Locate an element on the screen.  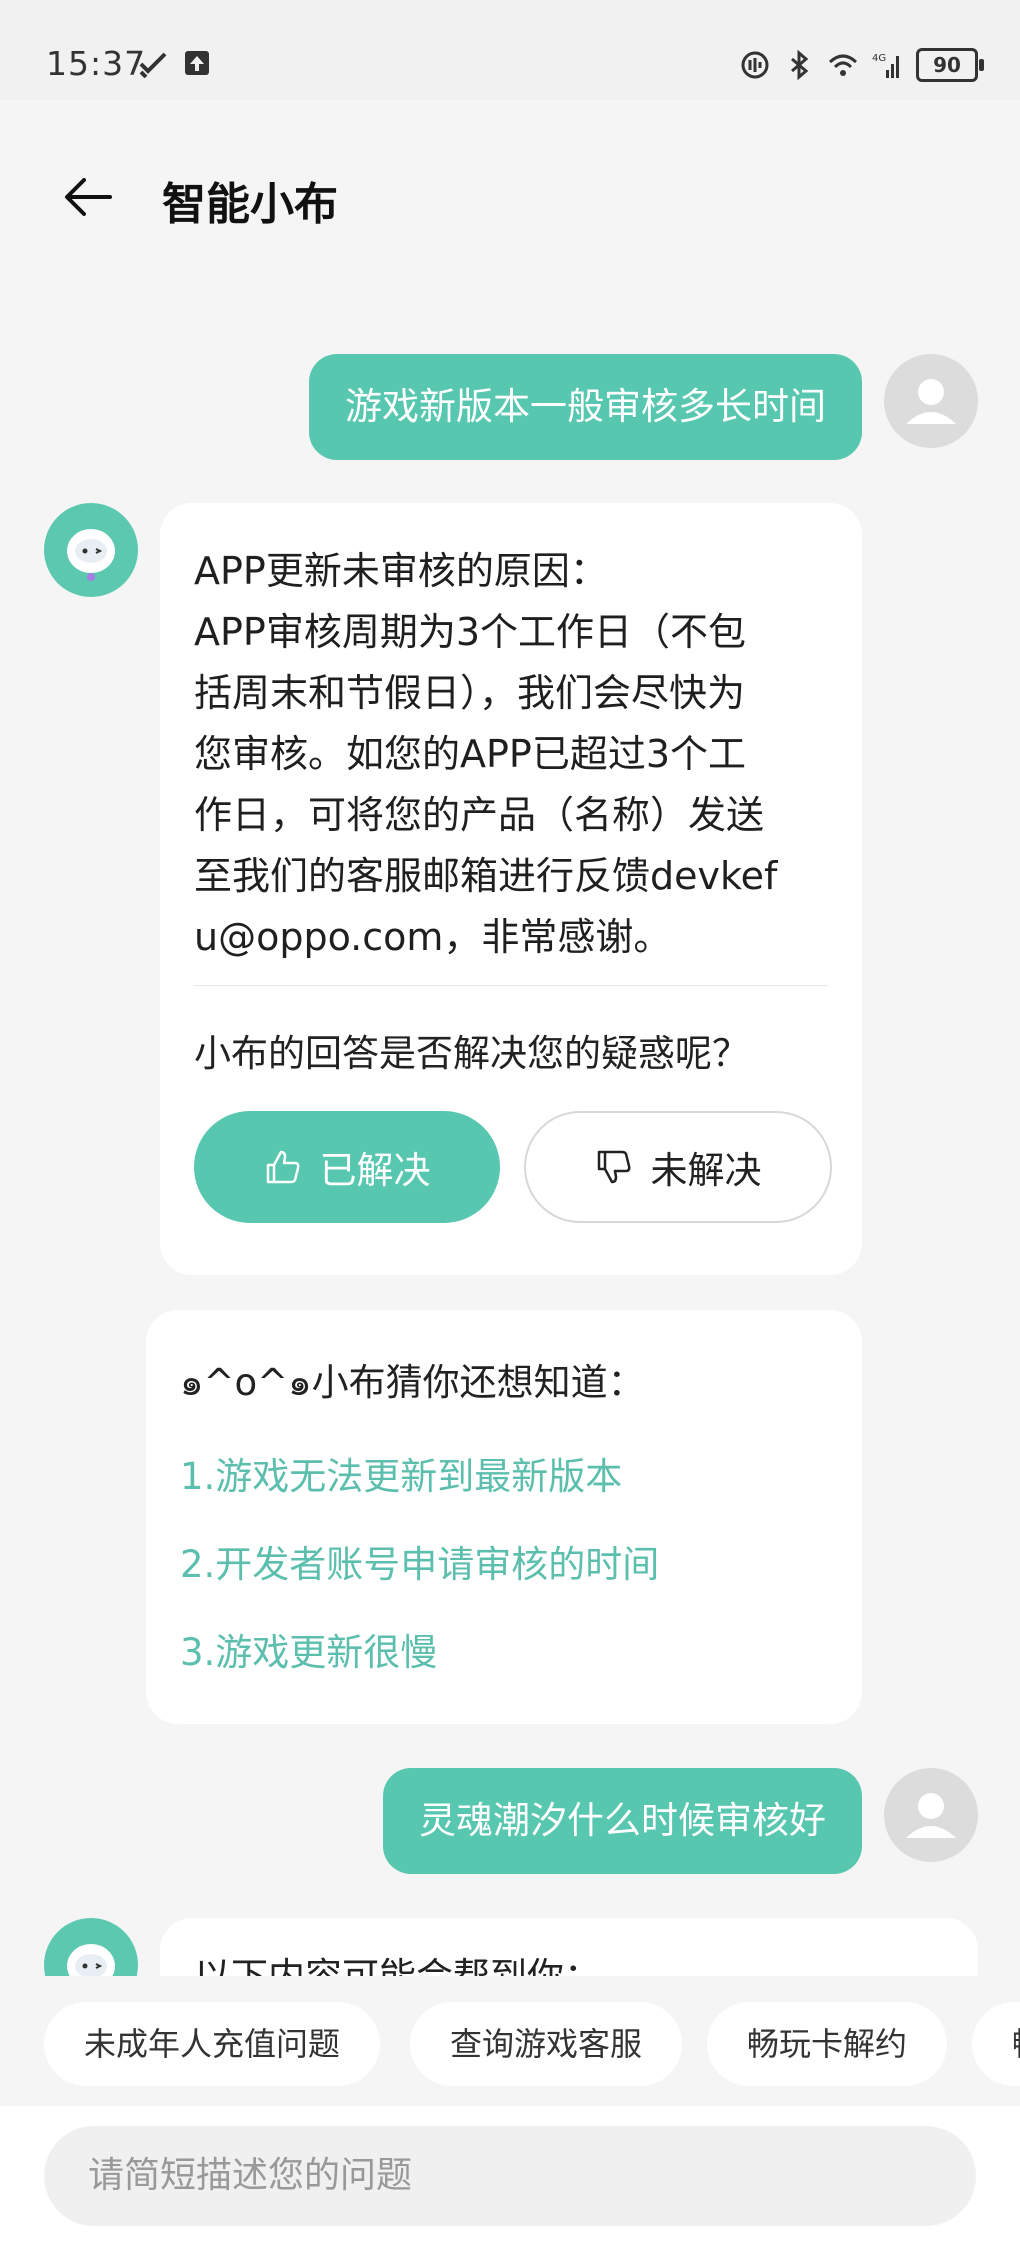
quick-reply-chip: 未成年人充值问题 is located at coordinates (212, 2044).